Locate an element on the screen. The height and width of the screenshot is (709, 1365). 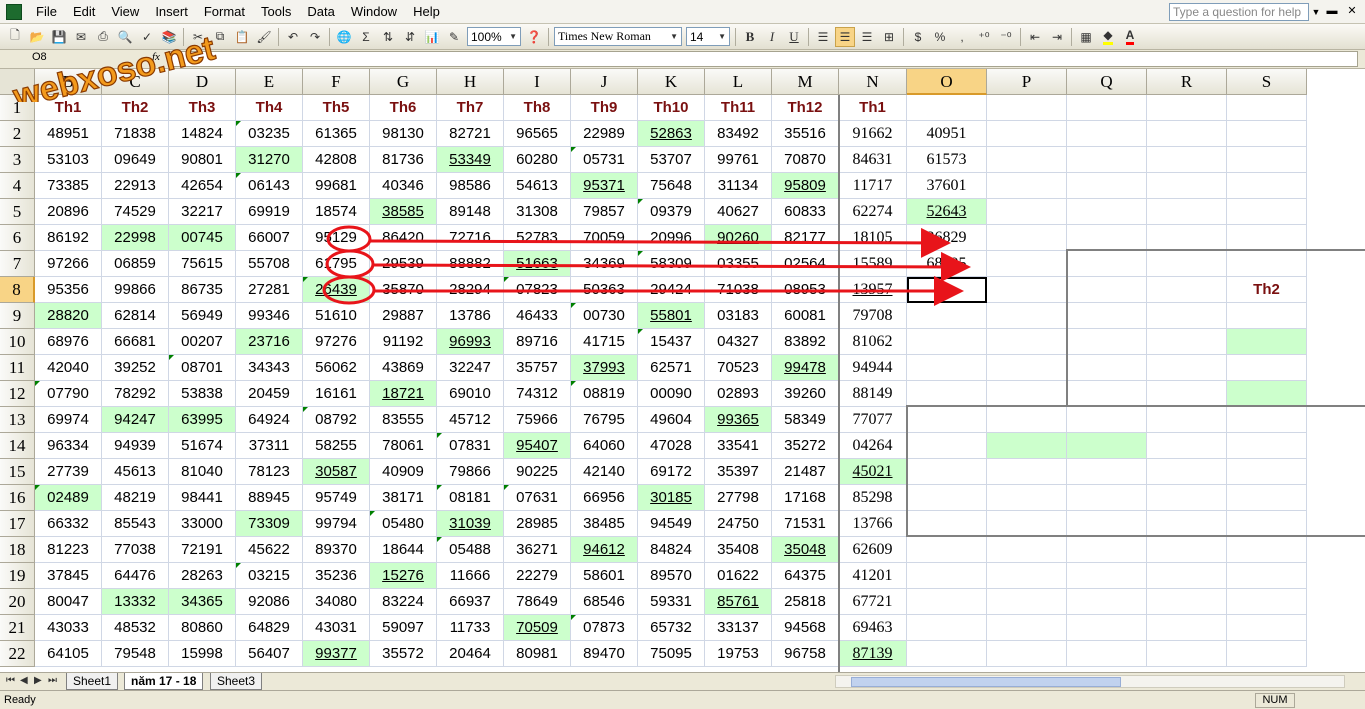
table-cell: 28263 is located at coordinates (202, 576).